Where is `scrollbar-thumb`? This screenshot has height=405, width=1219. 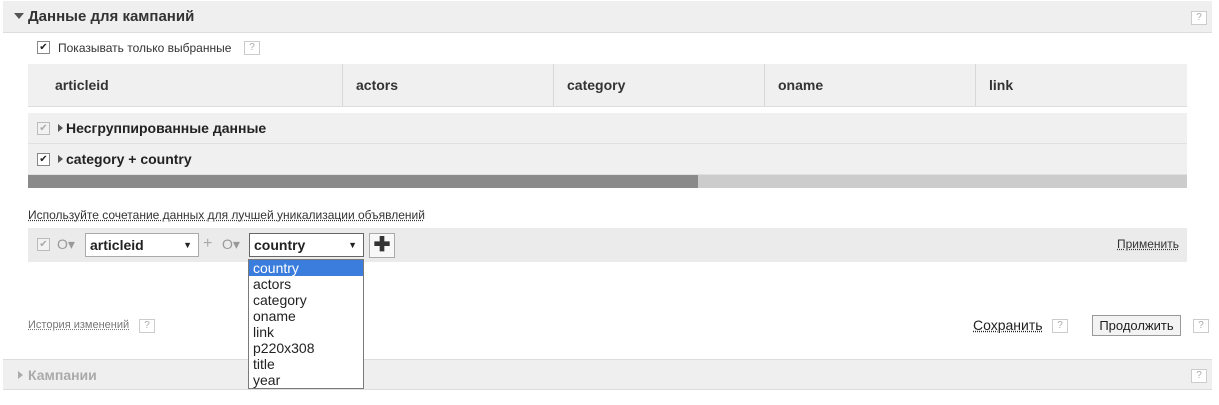 scrollbar-thumb is located at coordinates (363, 181).